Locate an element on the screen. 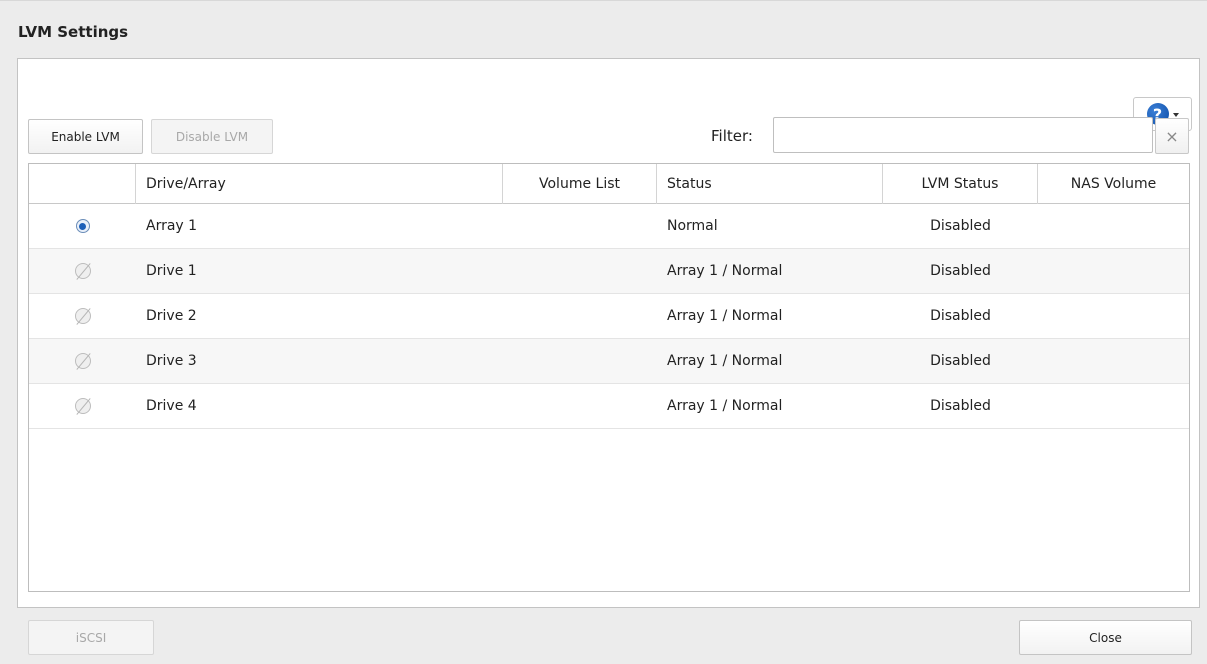  filter-label: Filter: is located at coordinates (732, 136).